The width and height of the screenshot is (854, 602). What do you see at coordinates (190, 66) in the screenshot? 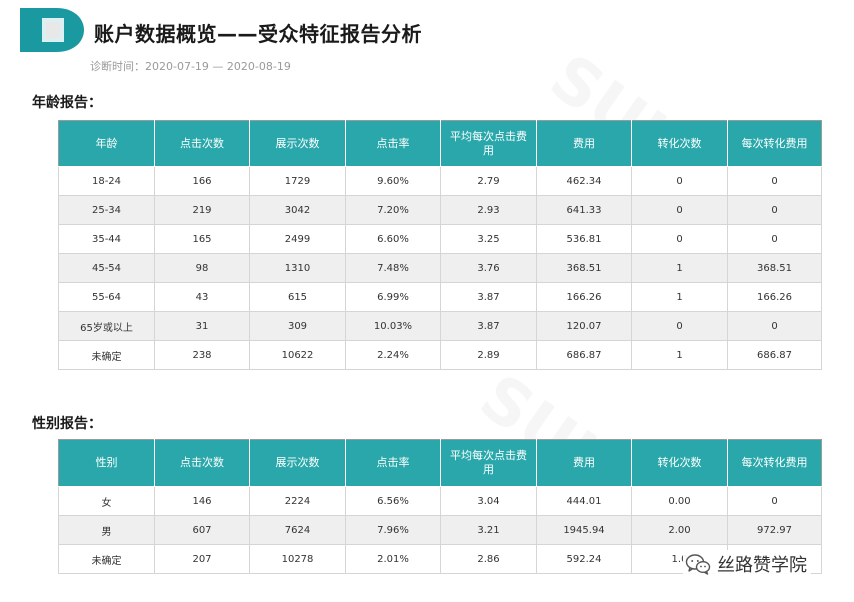
I see `diagnosis-time: 诊断时间：2020-07-19 — 2020-08-19` at bounding box center [190, 66].